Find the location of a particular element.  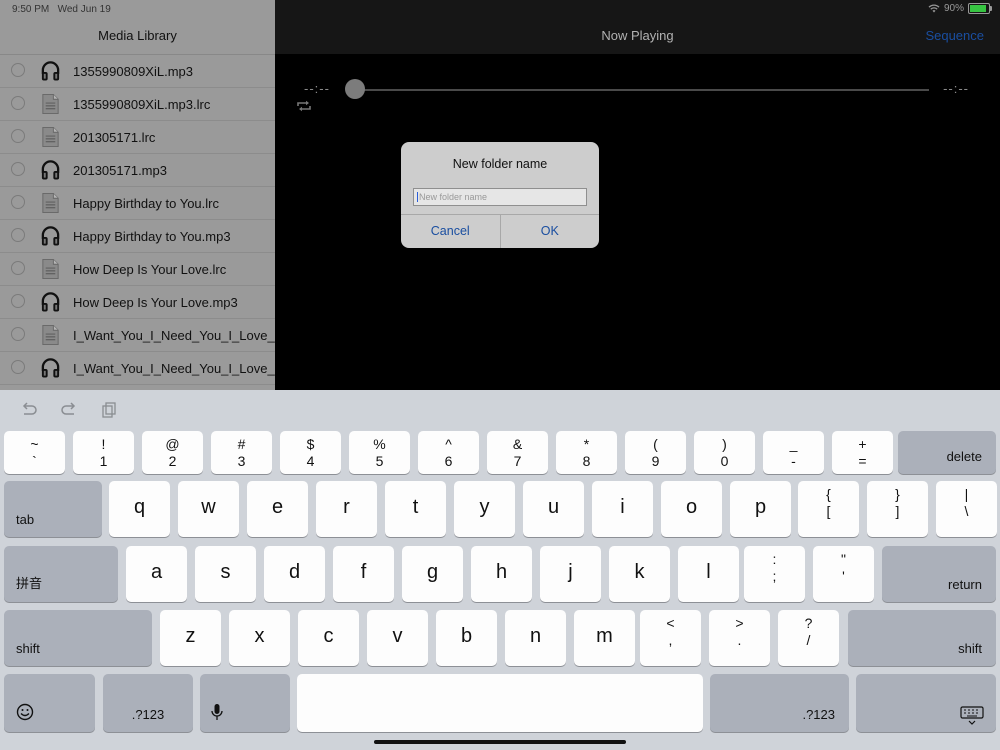

letter-key: z is located at coordinates (190, 638).